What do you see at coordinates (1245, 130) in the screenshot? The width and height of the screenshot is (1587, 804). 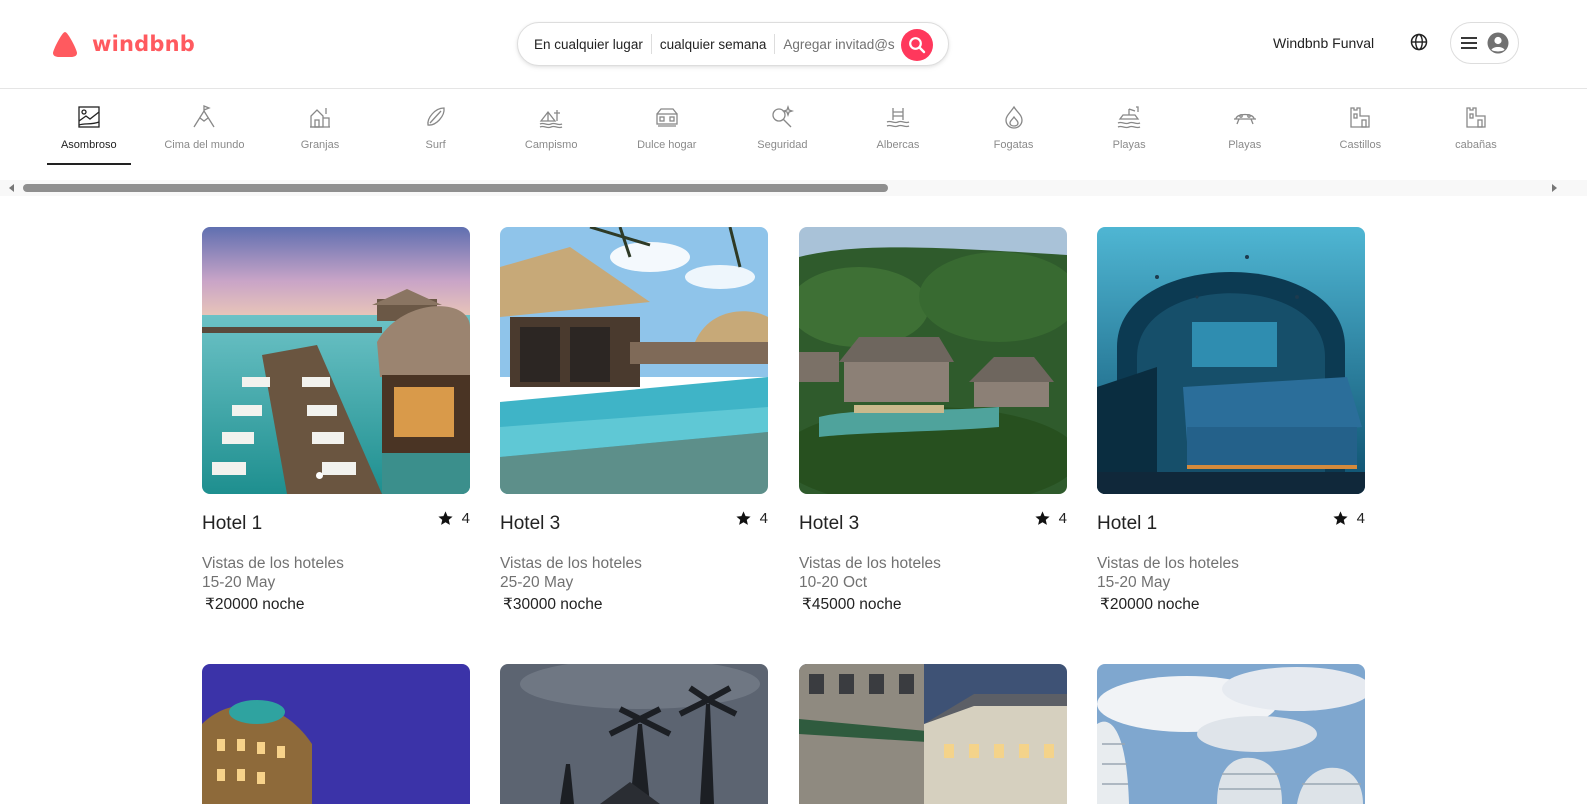 I see `category-playas-2: Playas` at bounding box center [1245, 130].